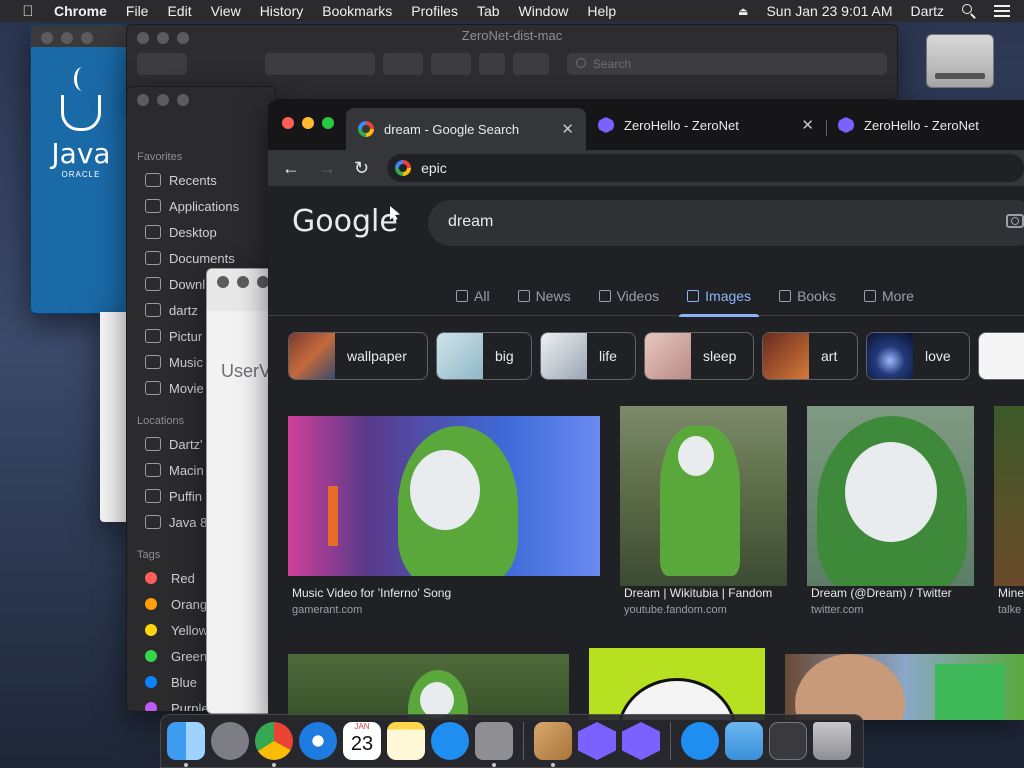  I want to click on menubar-user: Dartz, so click(927, 11).